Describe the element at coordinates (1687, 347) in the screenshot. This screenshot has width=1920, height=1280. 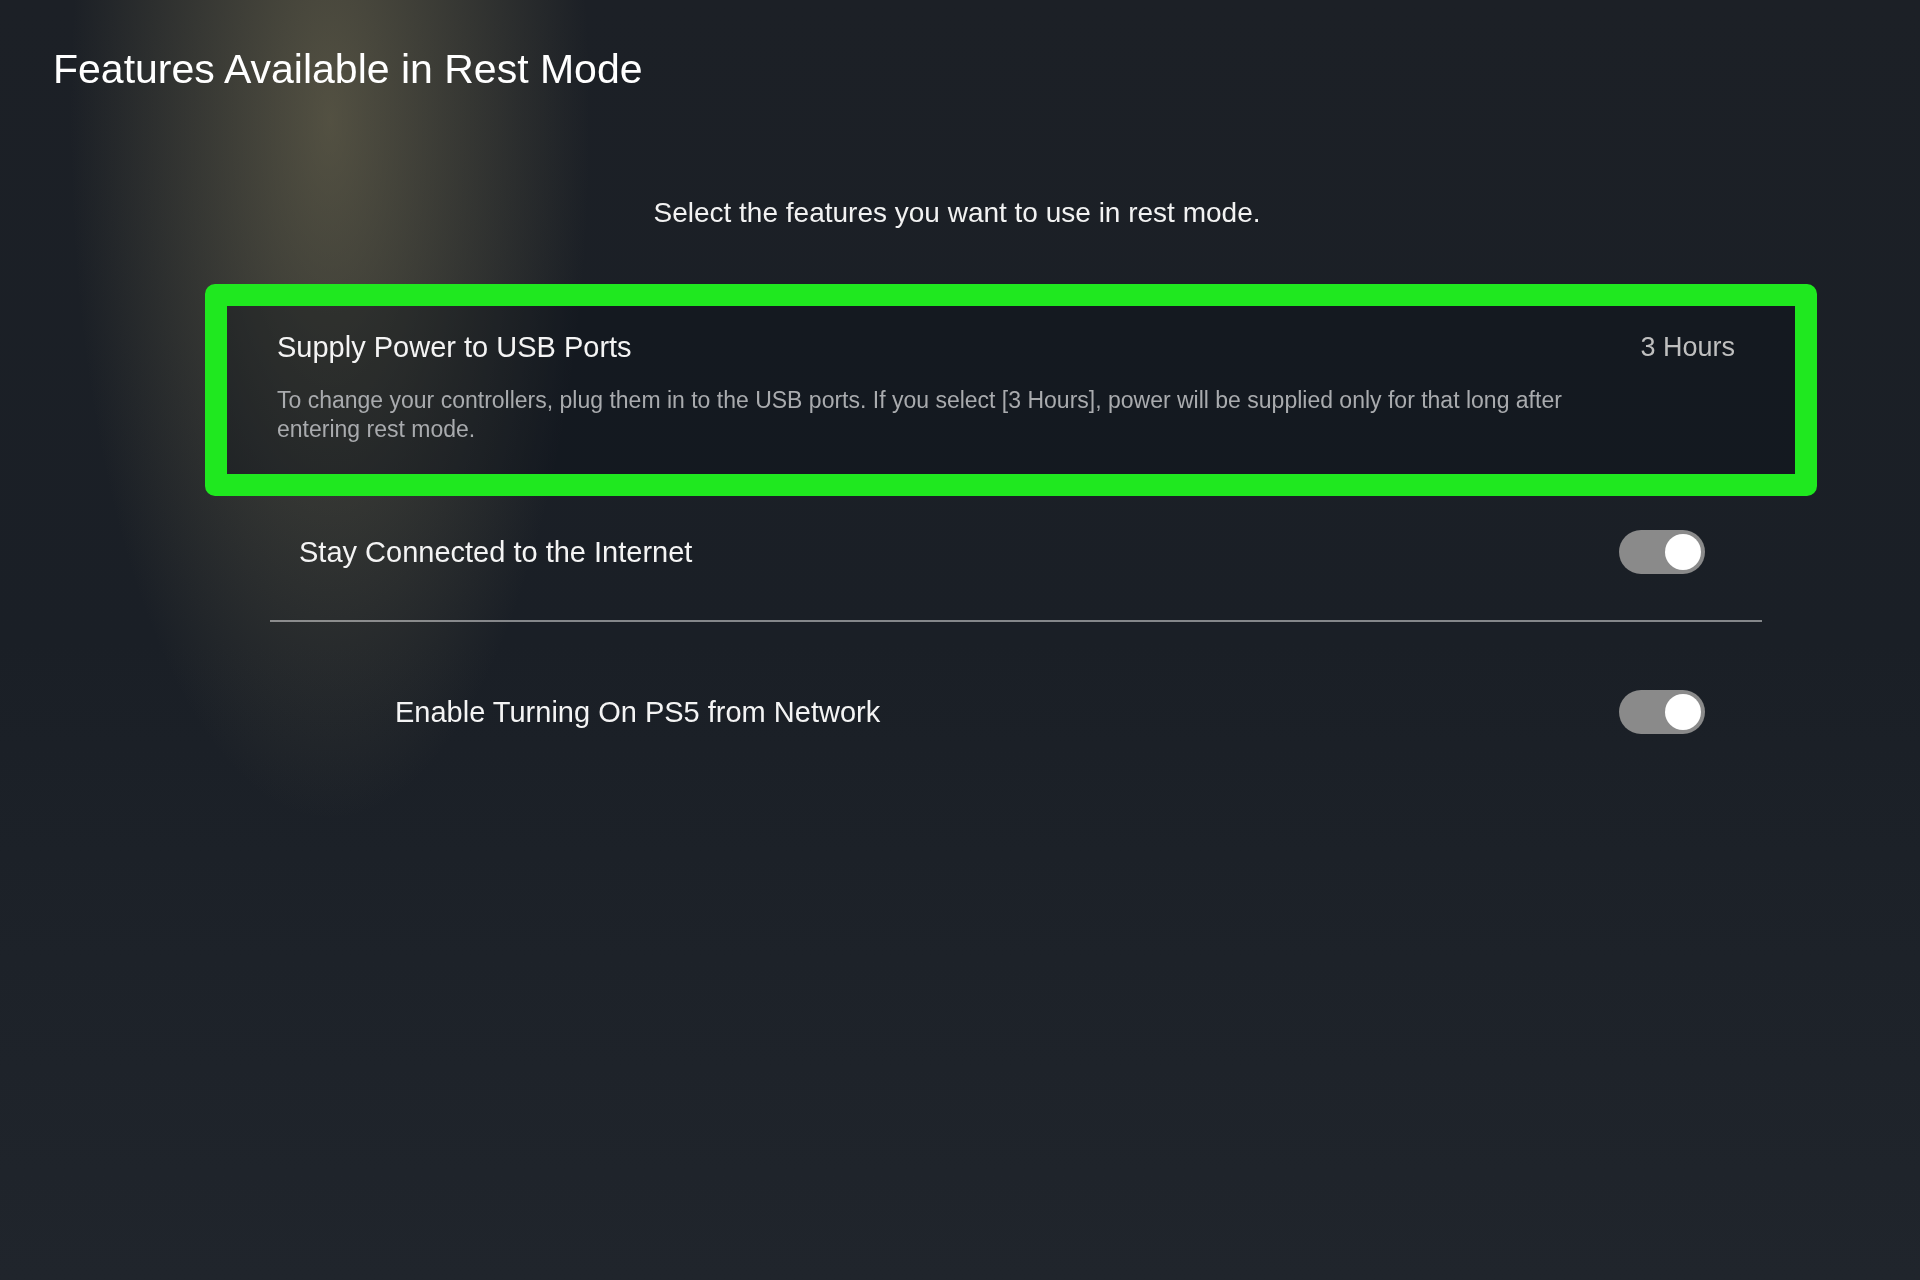
I see `setting-value: 3 Hours` at that location.